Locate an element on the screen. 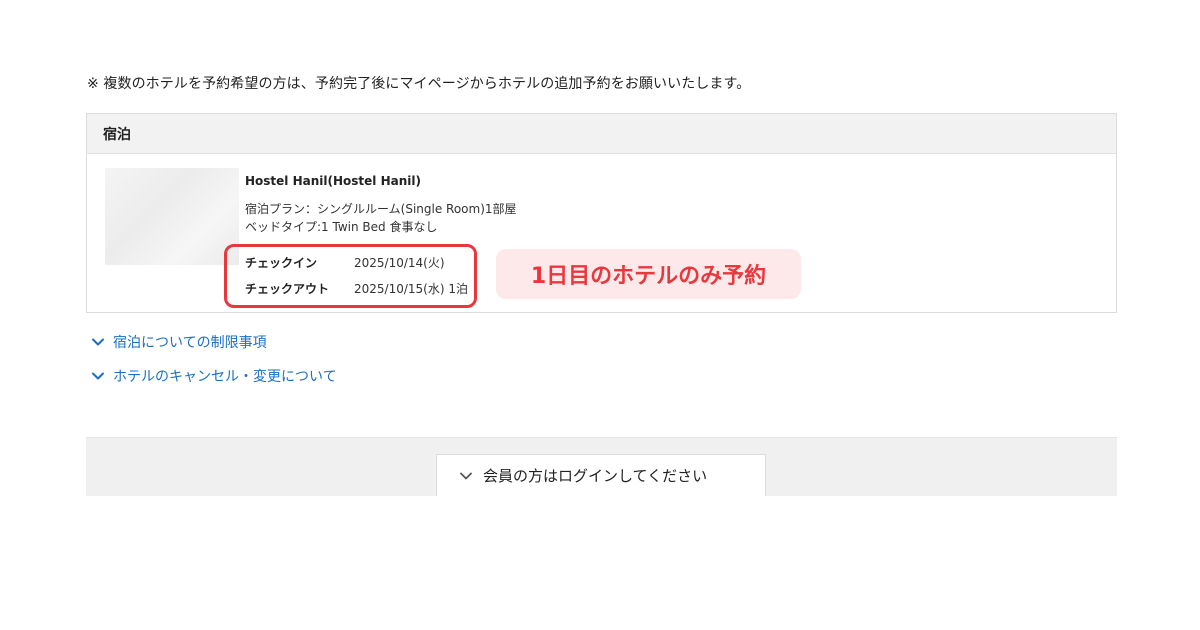 The width and height of the screenshot is (1200, 630). annotation-callout: 1日目のホテルのみ予約 is located at coordinates (648, 274).